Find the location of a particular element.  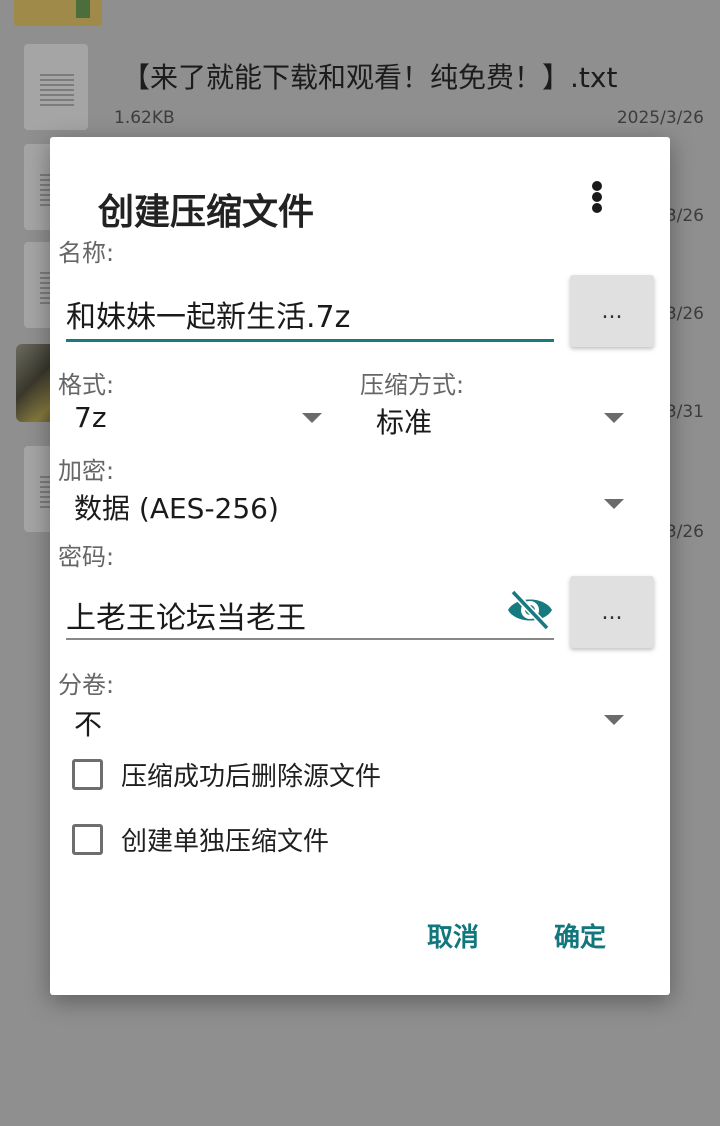

password-label: 密码: is located at coordinates (86, 557).